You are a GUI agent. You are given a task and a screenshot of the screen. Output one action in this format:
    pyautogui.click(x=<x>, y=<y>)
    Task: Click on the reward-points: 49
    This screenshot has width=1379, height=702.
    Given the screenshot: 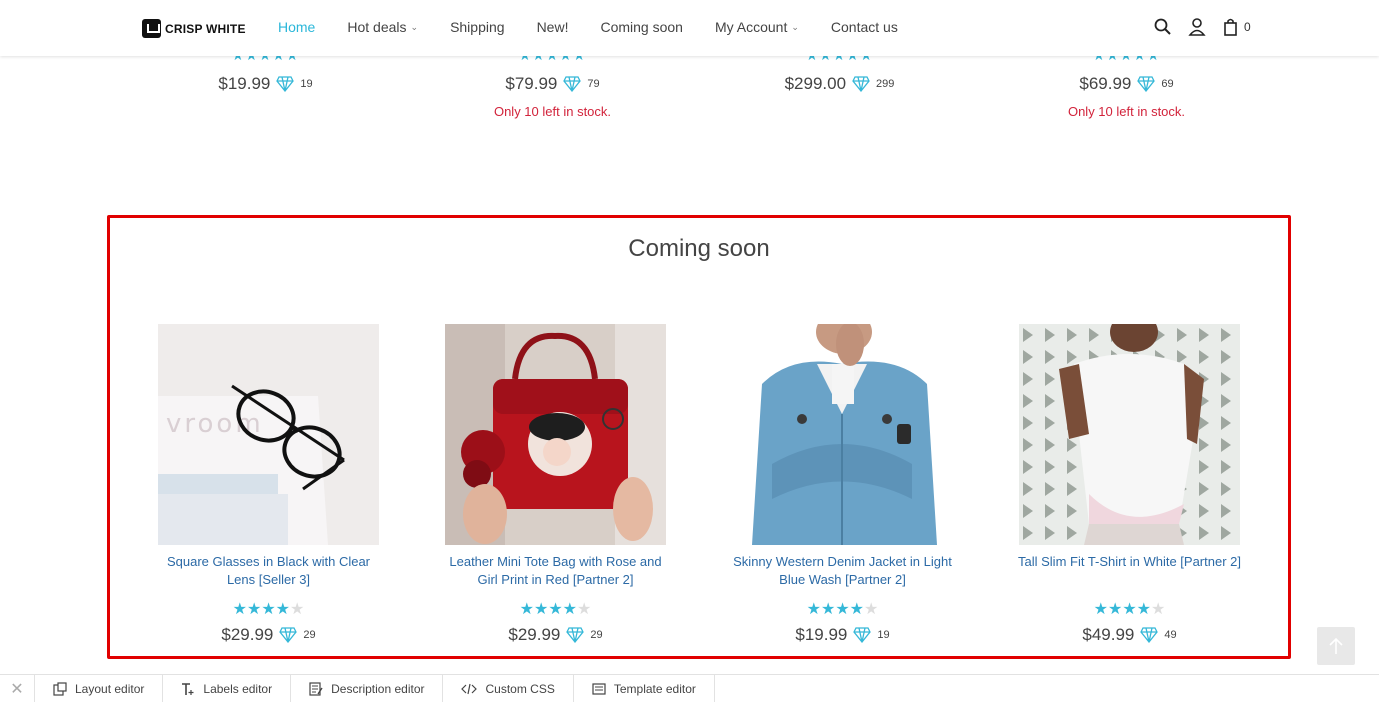 What is the action you would take?
    pyautogui.click(x=1170, y=635)
    